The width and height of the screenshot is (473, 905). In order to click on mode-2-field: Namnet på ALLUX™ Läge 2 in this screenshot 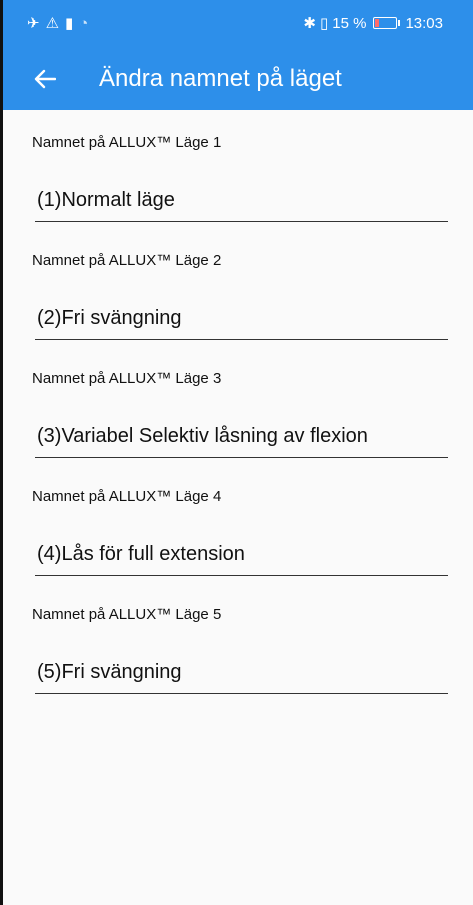, I will do `click(238, 295)`.